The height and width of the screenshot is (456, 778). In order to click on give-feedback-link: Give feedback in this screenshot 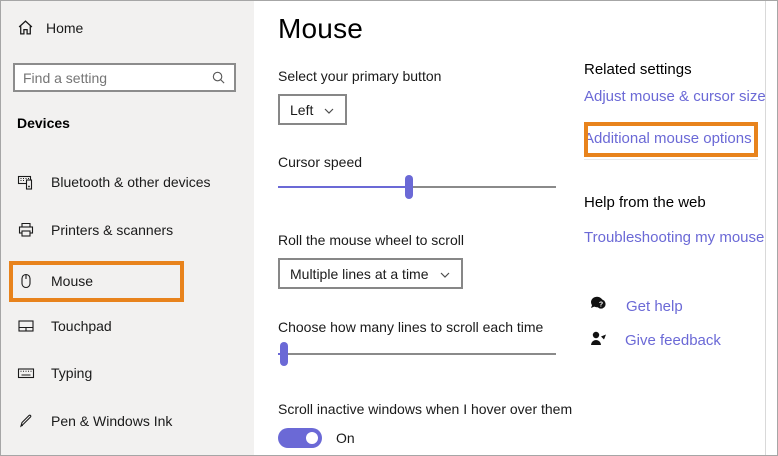, I will do `click(673, 340)`.